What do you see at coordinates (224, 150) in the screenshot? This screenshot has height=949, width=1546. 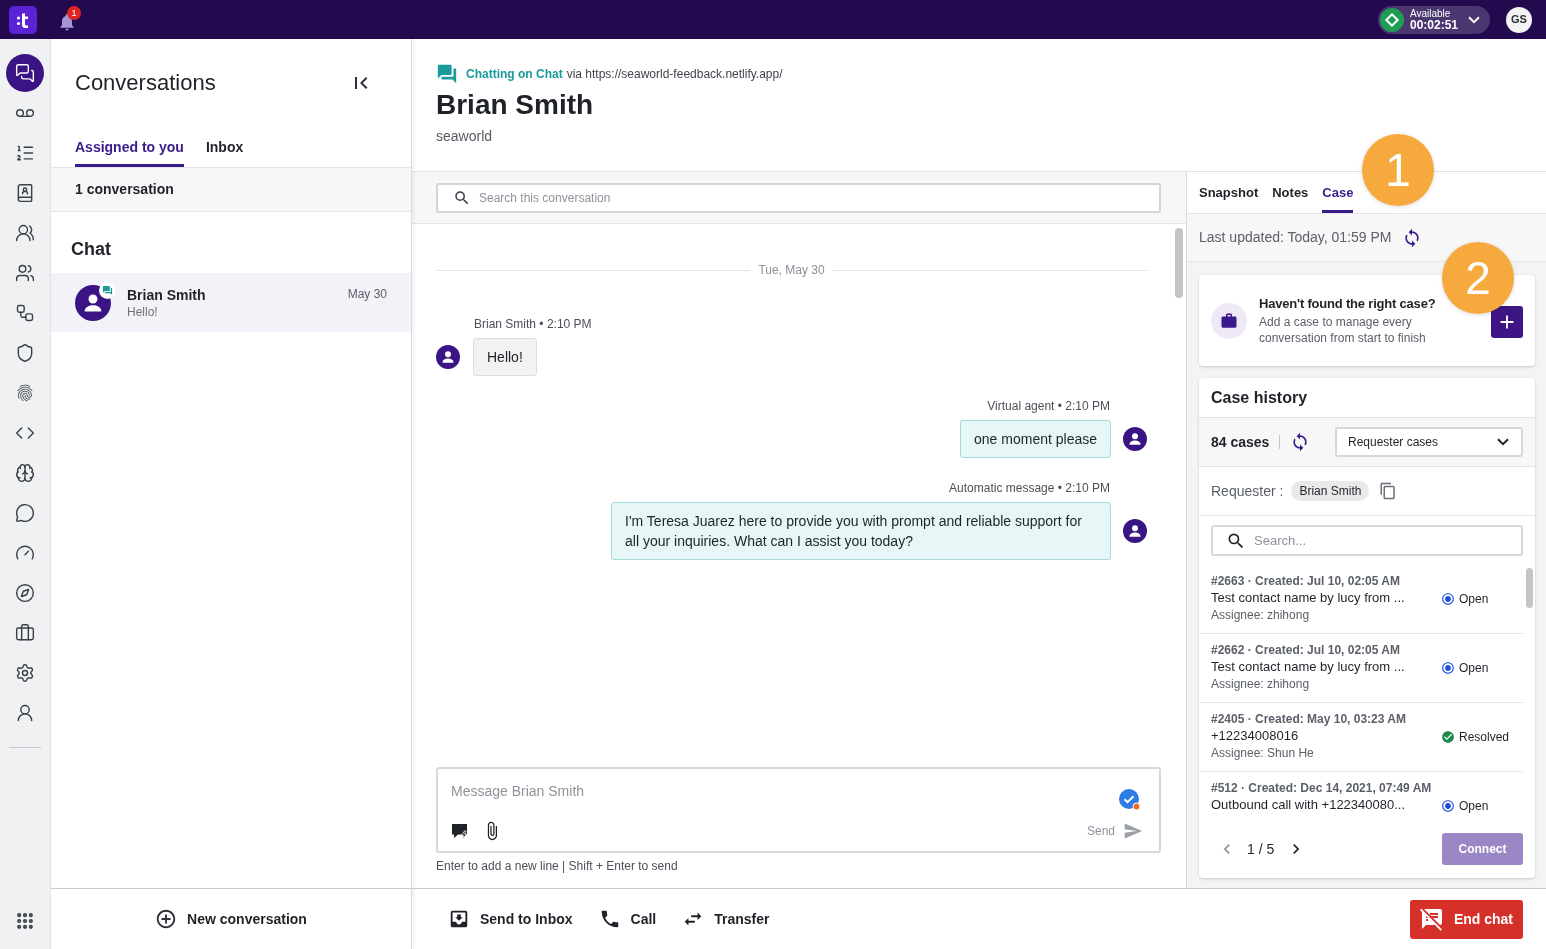 I see `tab: Inbox` at bounding box center [224, 150].